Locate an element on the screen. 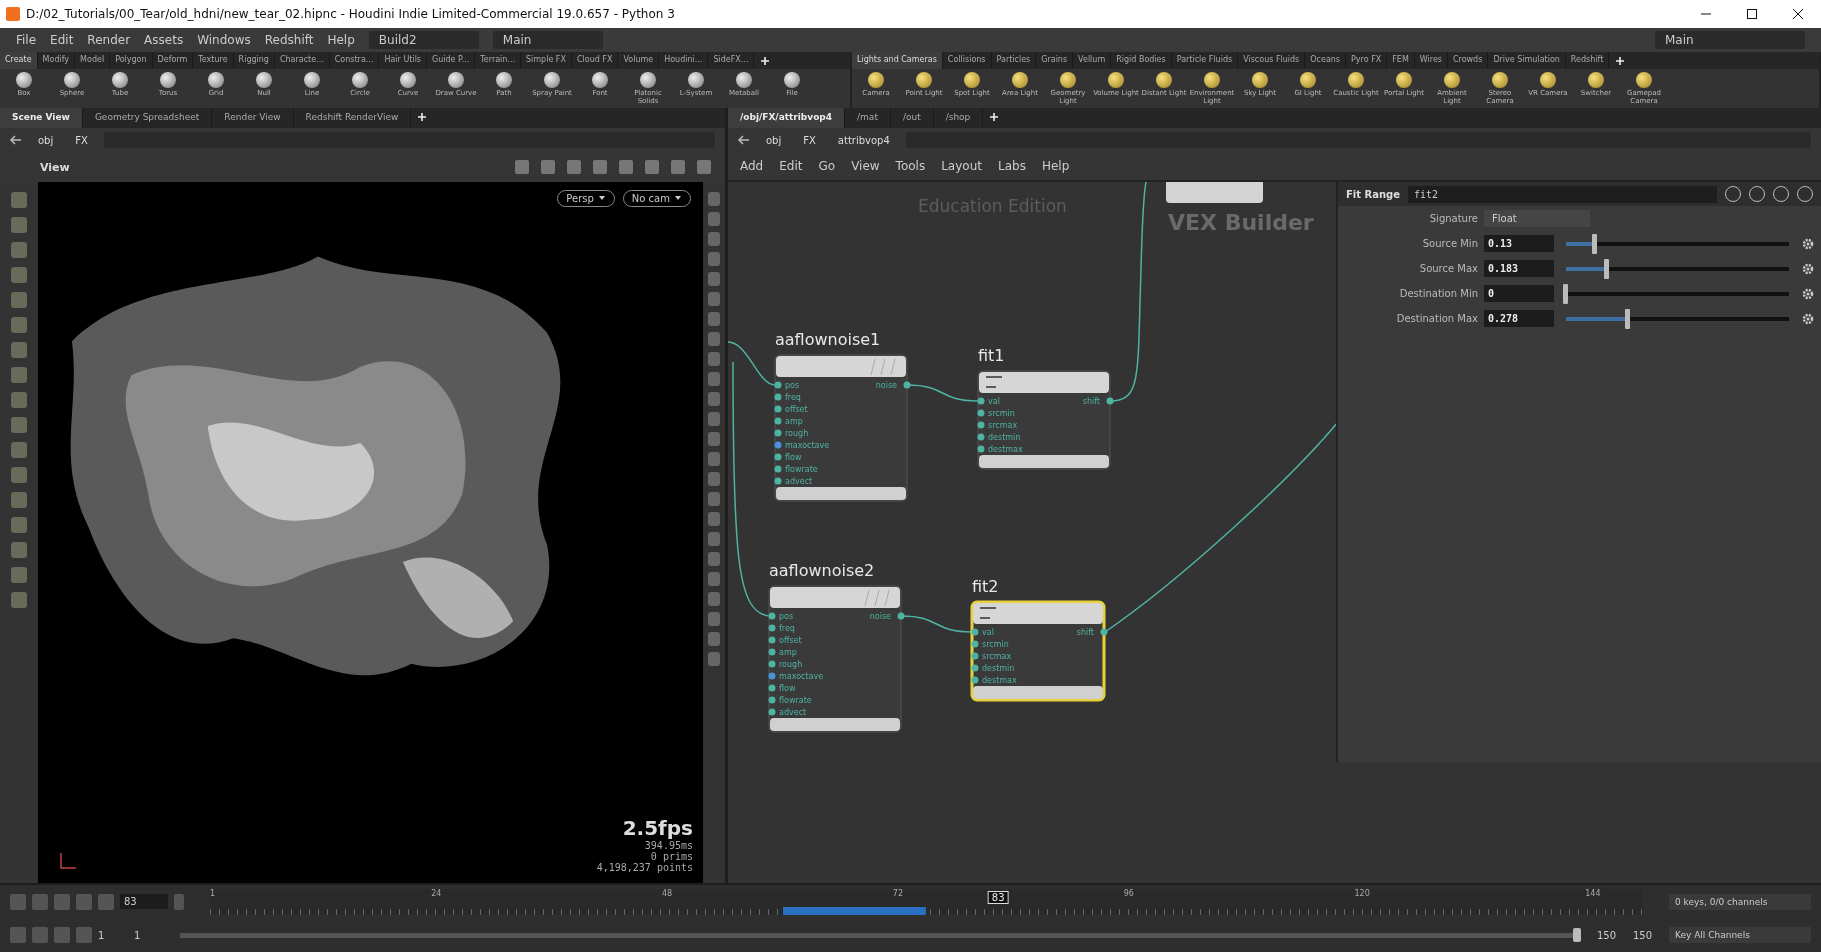 This screenshot has width=1821, height=952. shelf-tab: Lights and Cameras is located at coordinates (897, 60).